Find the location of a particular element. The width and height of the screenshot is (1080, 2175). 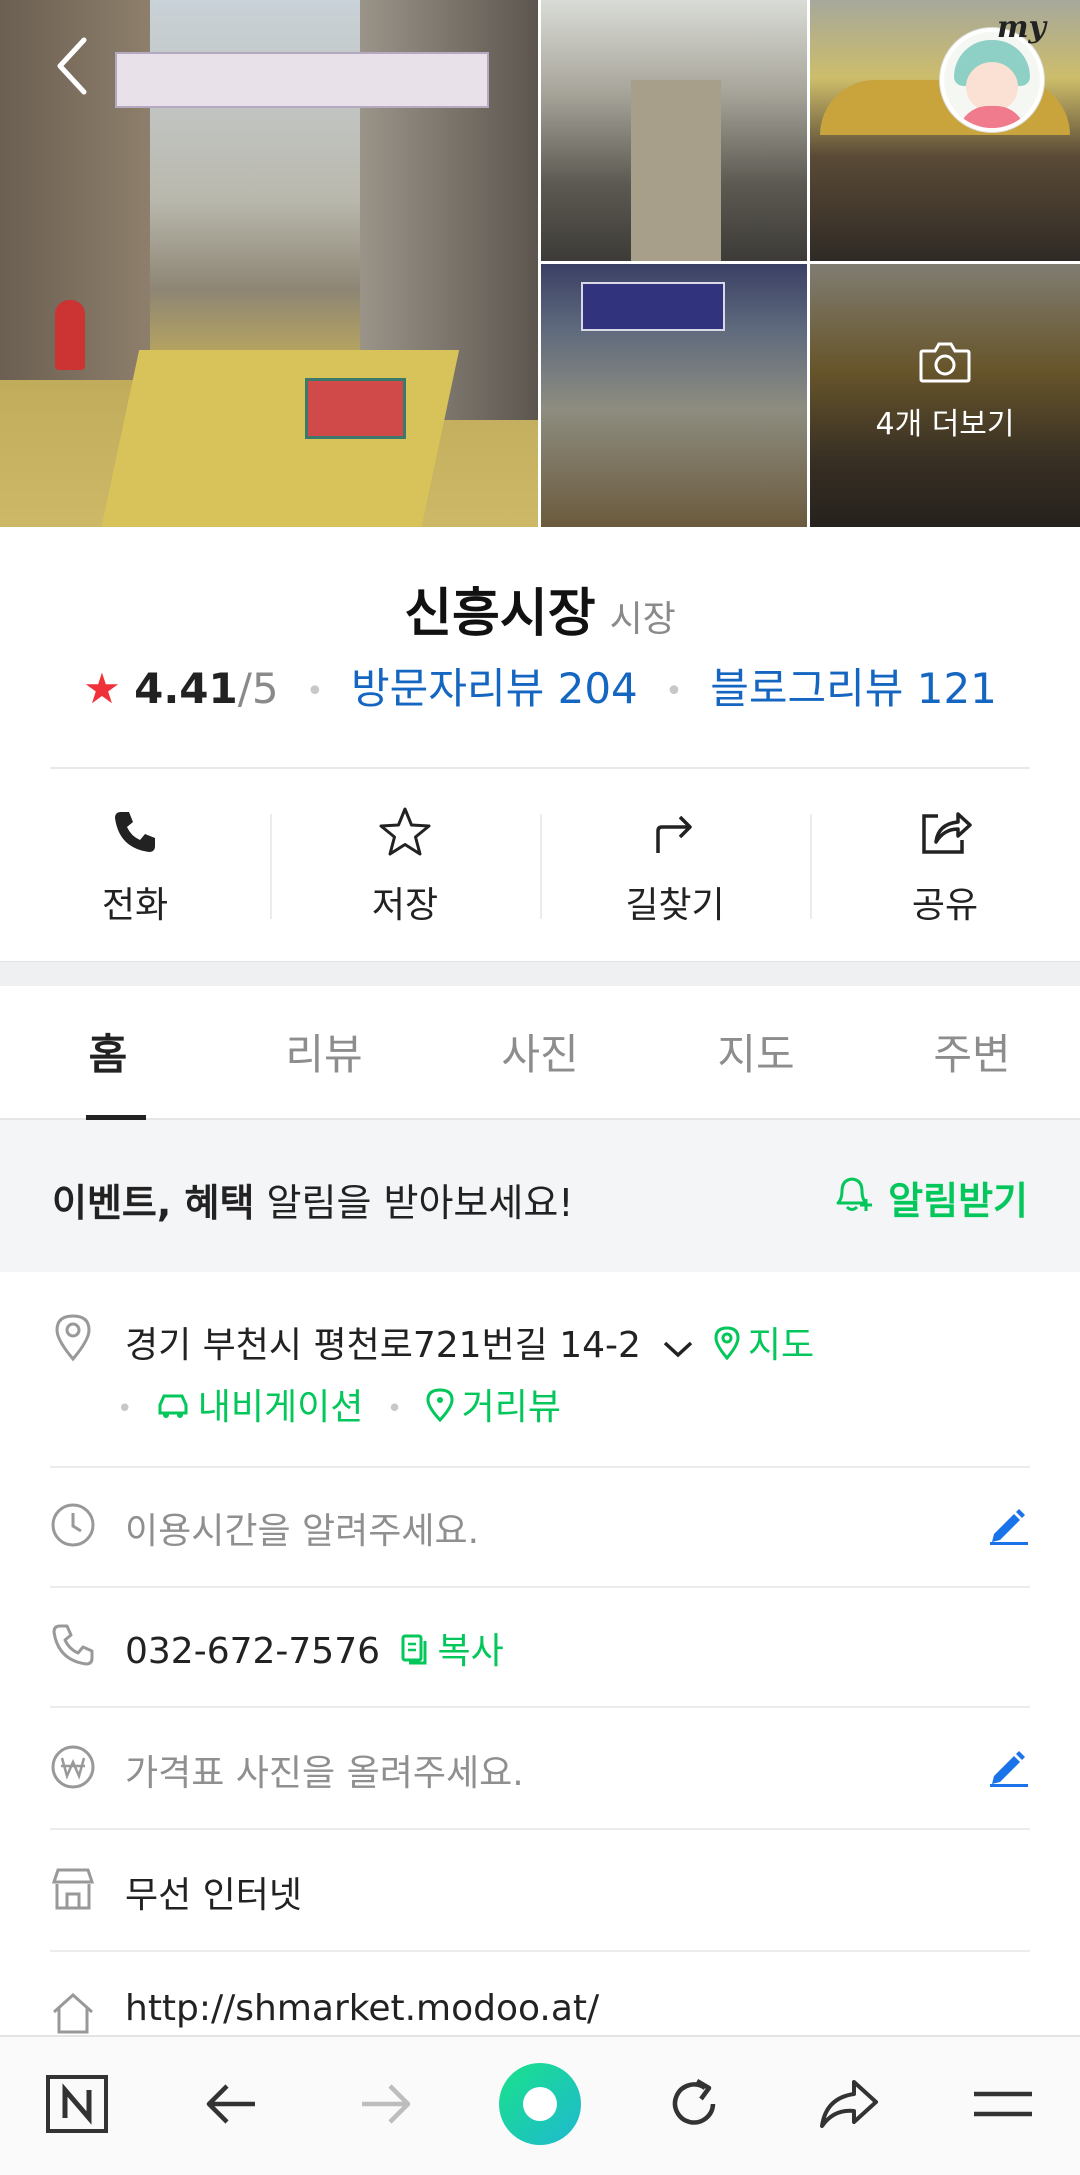

browser-back-button is located at coordinates (231, 2106).